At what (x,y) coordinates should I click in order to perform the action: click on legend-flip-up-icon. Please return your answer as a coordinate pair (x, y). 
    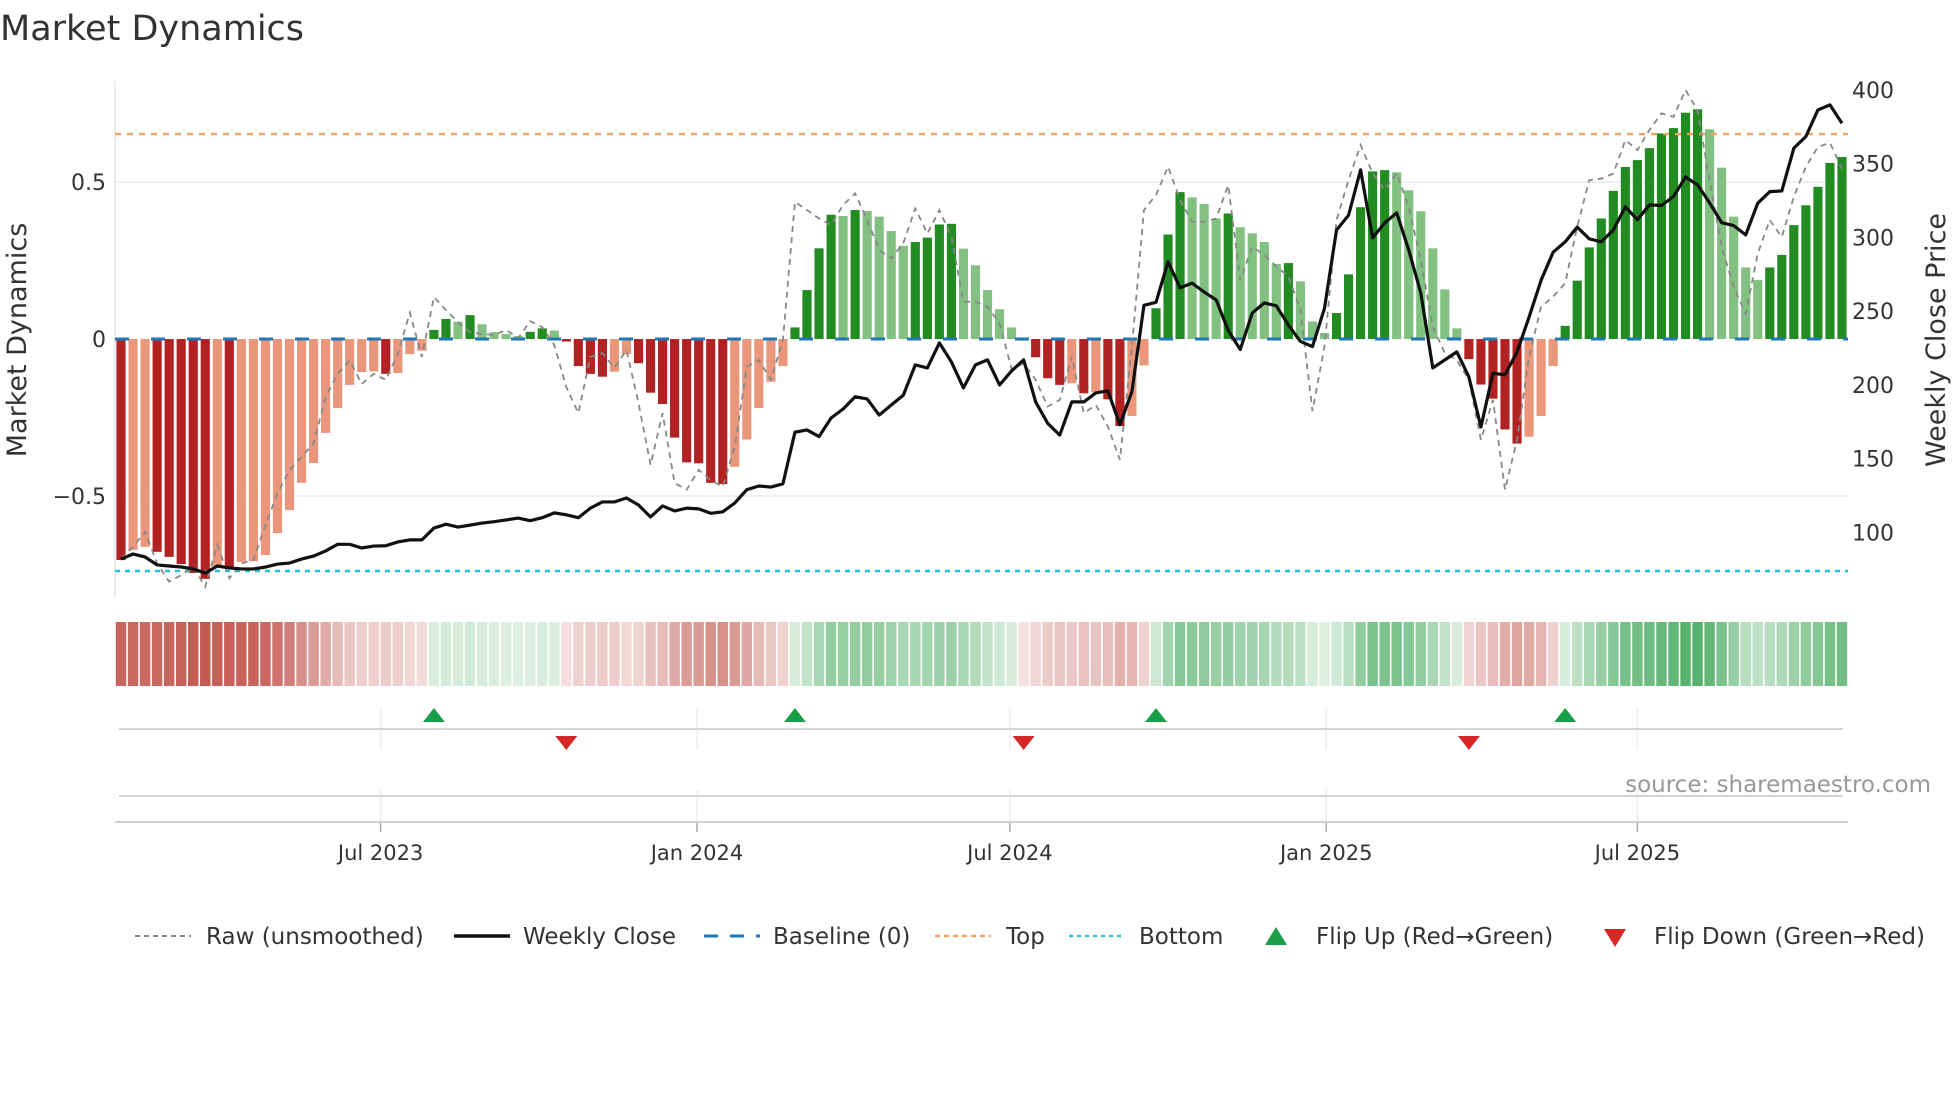
    Looking at the image, I should click on (1276, 936).